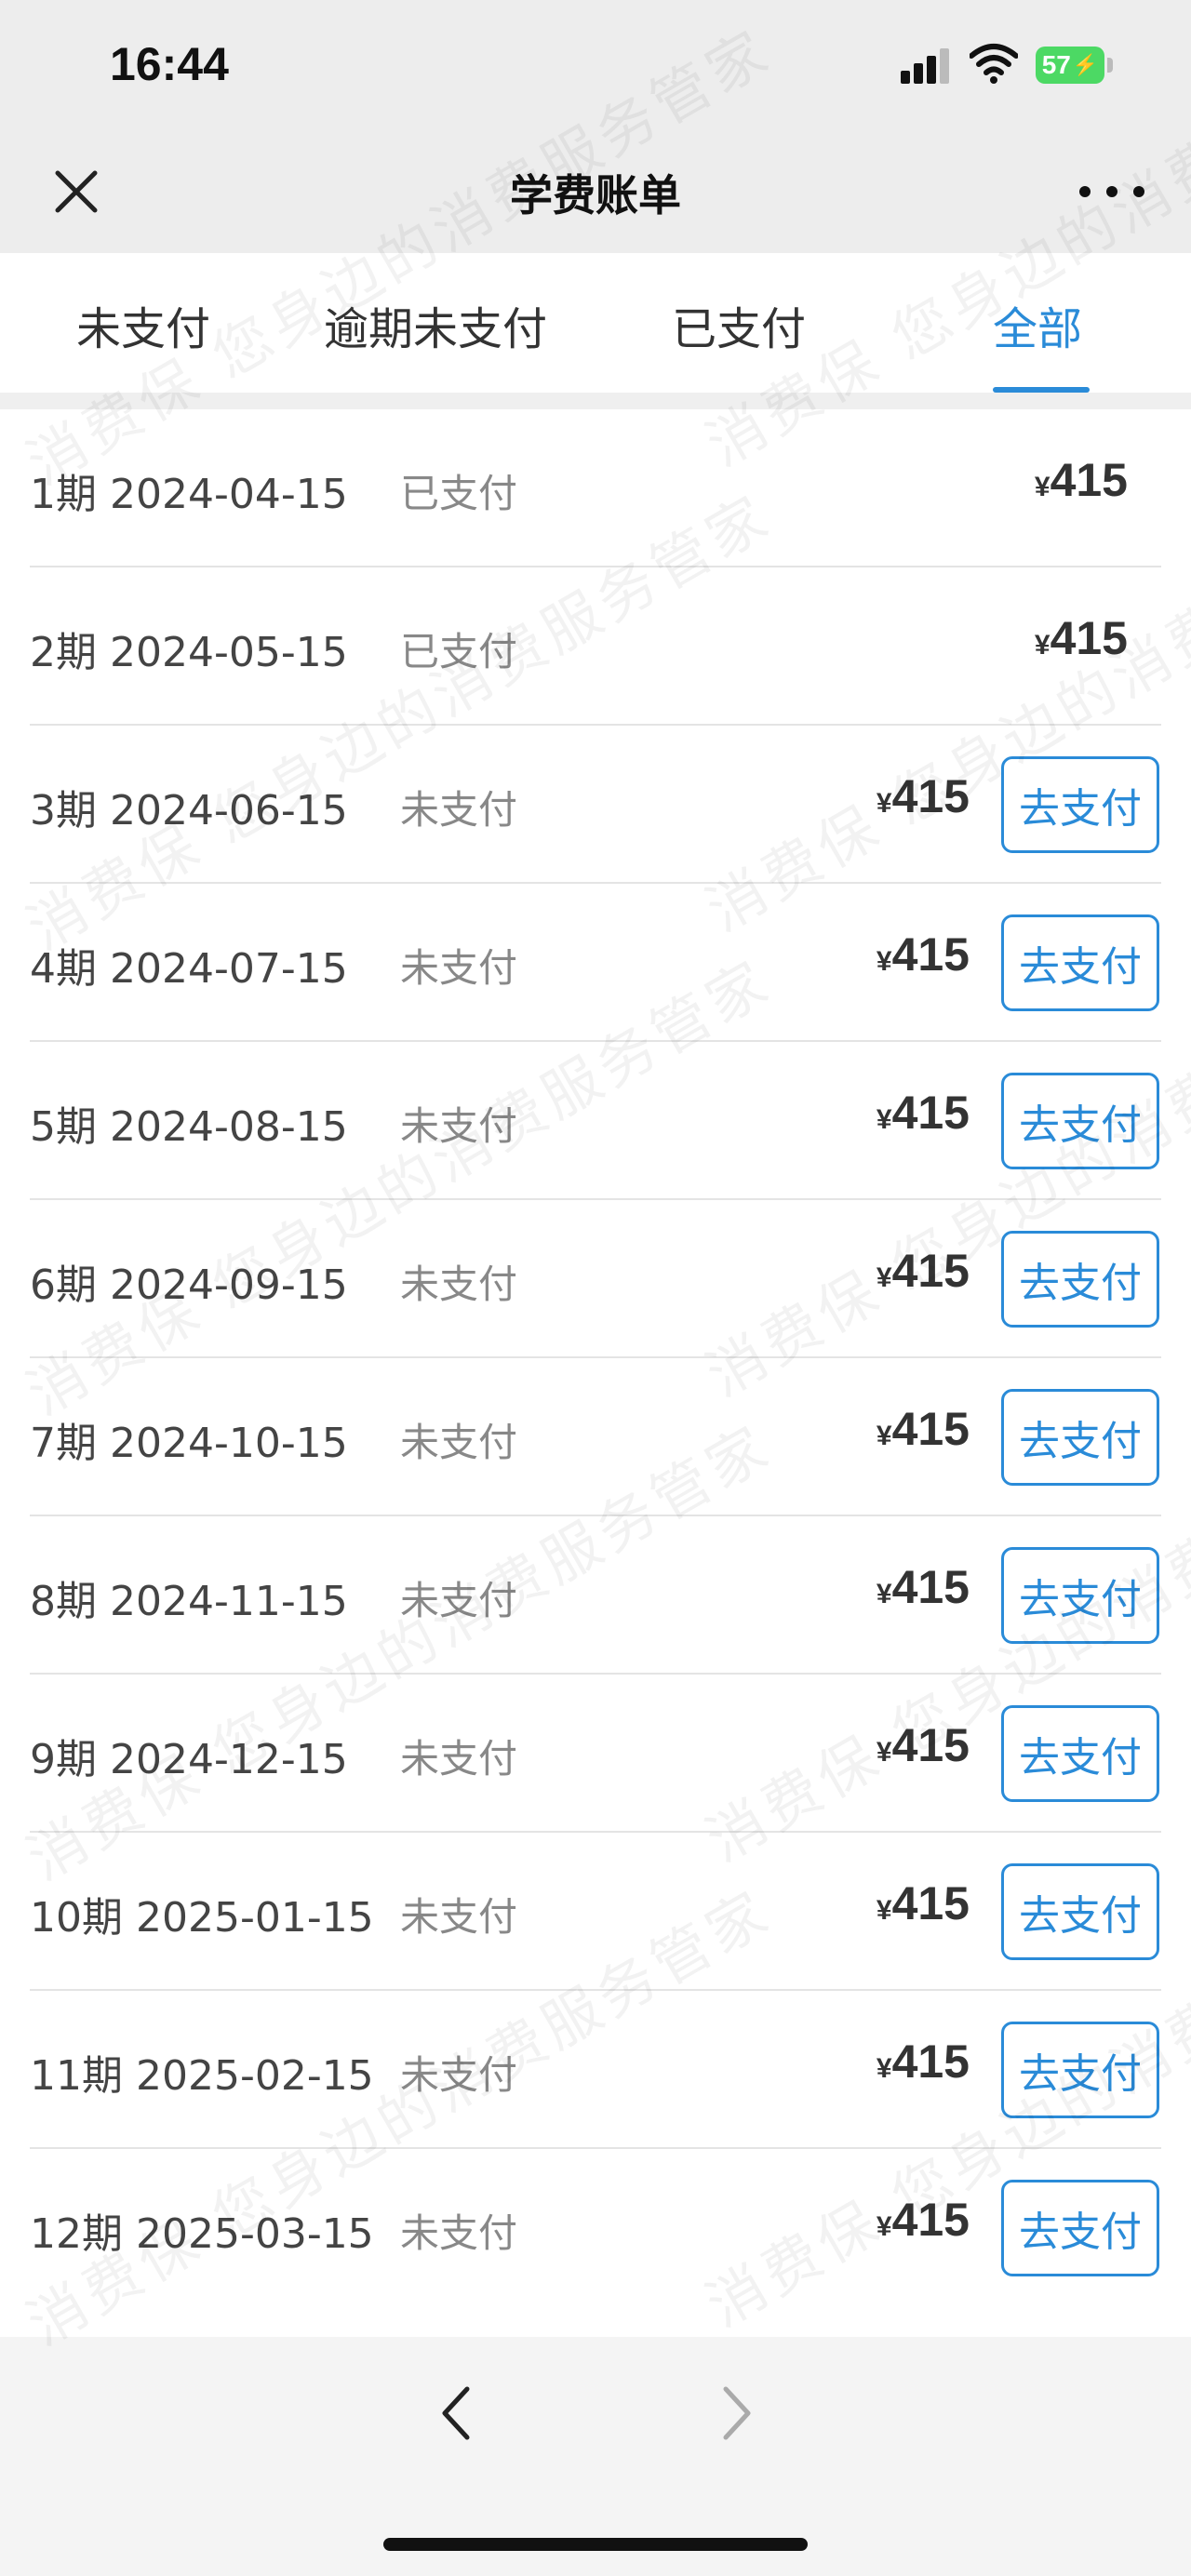 This screenshot has width=1191, height=2576. What do you see at coordinates (189, 1285) in the screenshot?
I see `bill-period: 6期 2024-09-15` at bounding box center [189, 1285].